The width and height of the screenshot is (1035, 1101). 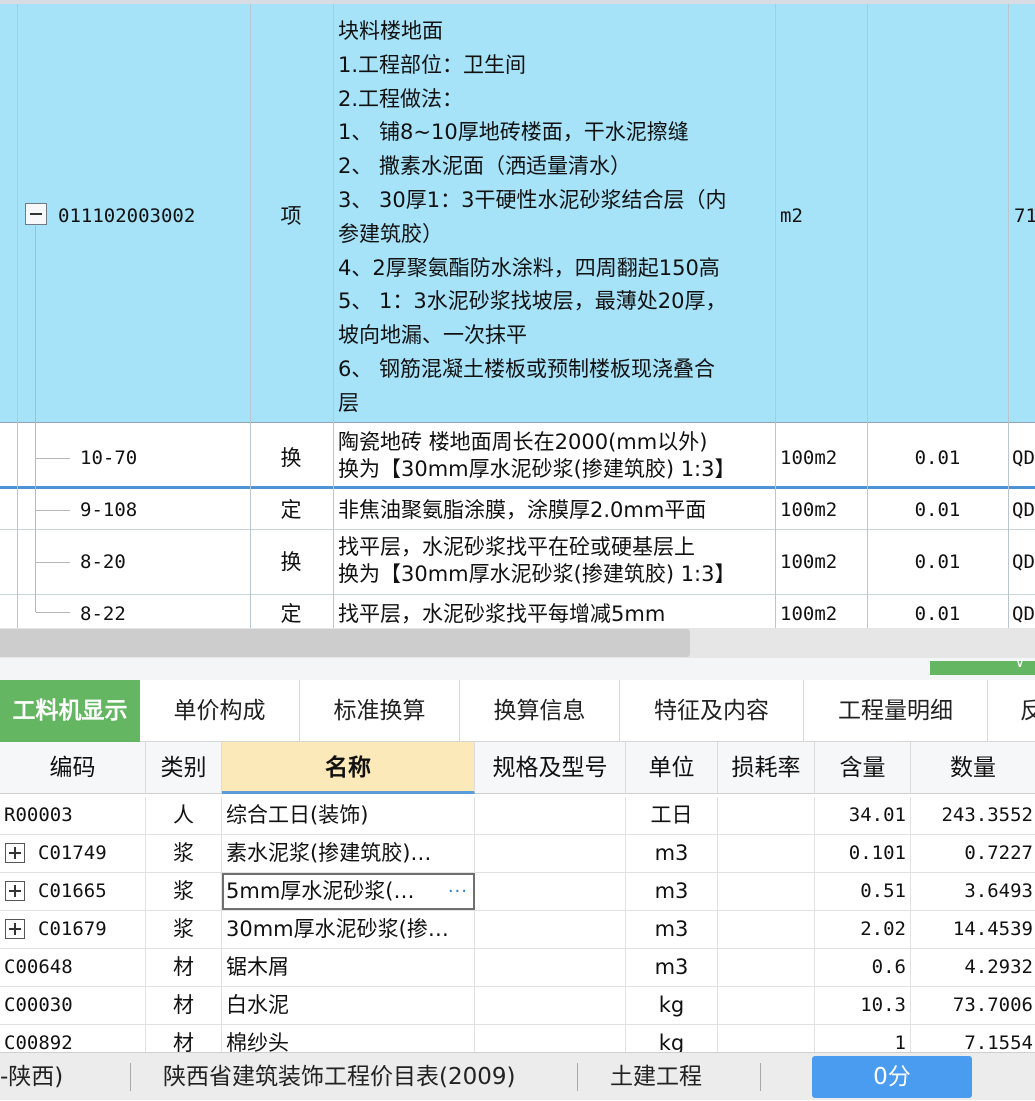 What do you see at coordinates (517, 669) in the screenshot?
I see `splitter` at bounding box center [517, 669].